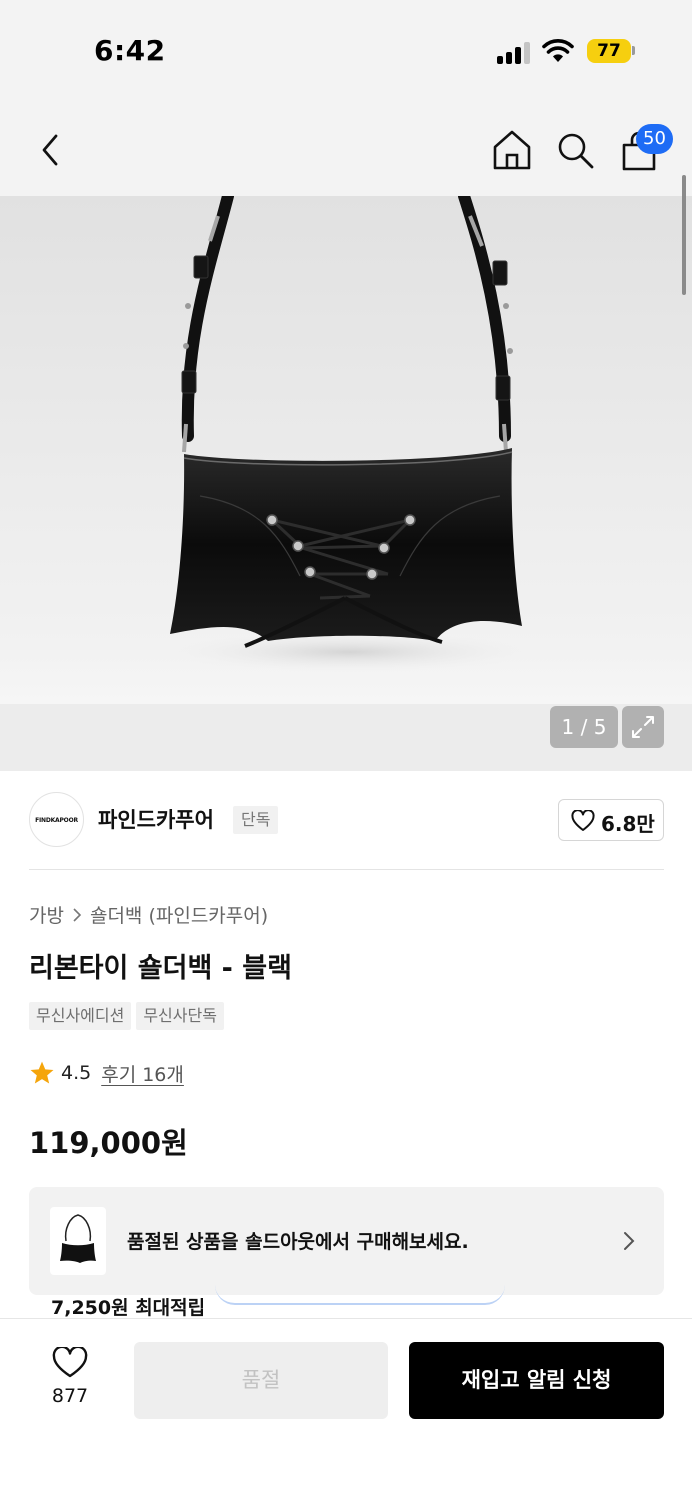 The height and width of the screenshot is (1500, 692). I want to click on app-header, so click(346, 148).